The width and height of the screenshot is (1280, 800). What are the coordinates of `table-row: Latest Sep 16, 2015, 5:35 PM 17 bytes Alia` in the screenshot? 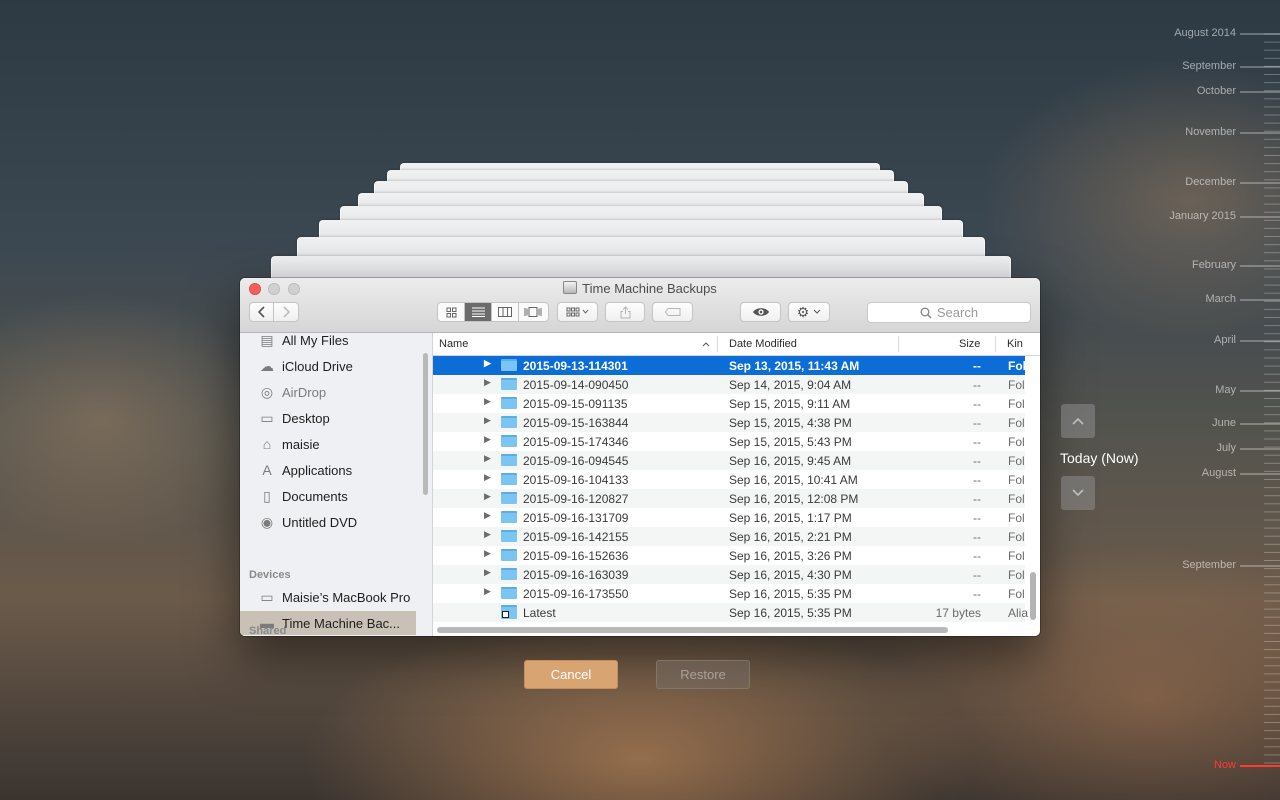 It's located at (730, 612).